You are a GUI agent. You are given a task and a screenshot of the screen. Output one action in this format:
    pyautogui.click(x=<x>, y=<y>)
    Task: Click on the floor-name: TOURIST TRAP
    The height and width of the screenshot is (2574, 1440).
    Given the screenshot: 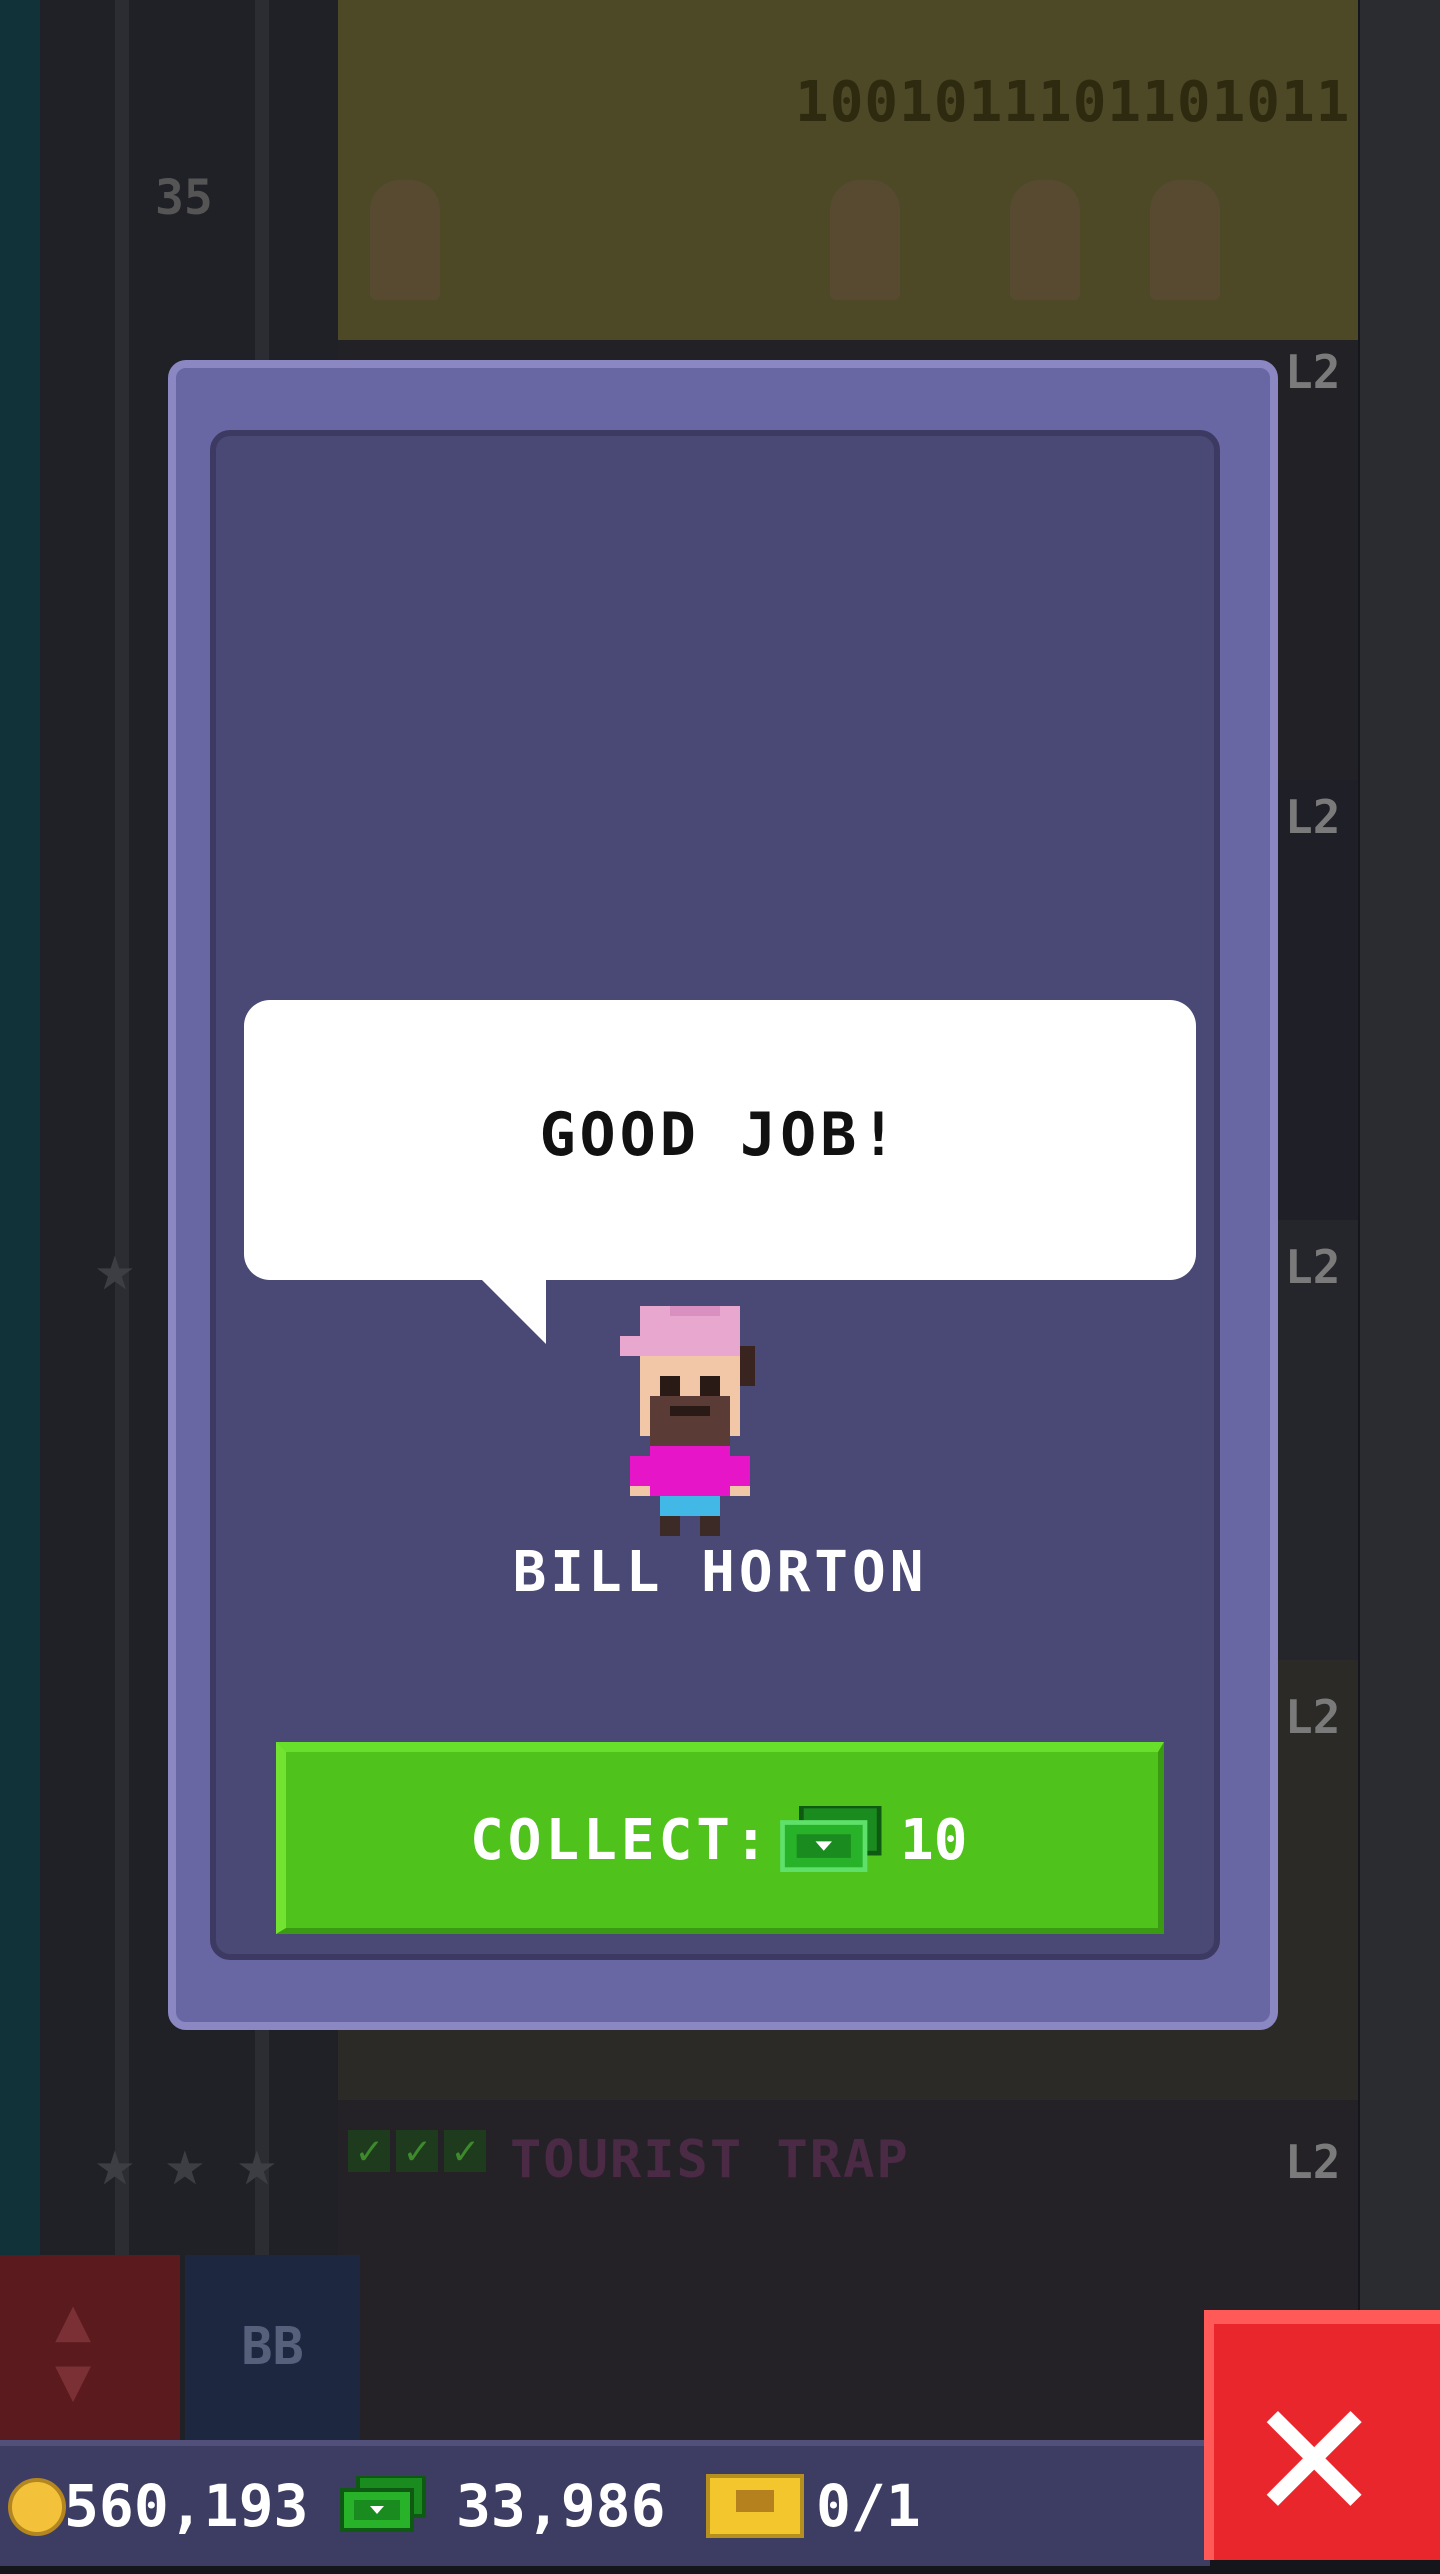 What is the action you would take?
    pyautogui.click(x=710, y=2160)
    